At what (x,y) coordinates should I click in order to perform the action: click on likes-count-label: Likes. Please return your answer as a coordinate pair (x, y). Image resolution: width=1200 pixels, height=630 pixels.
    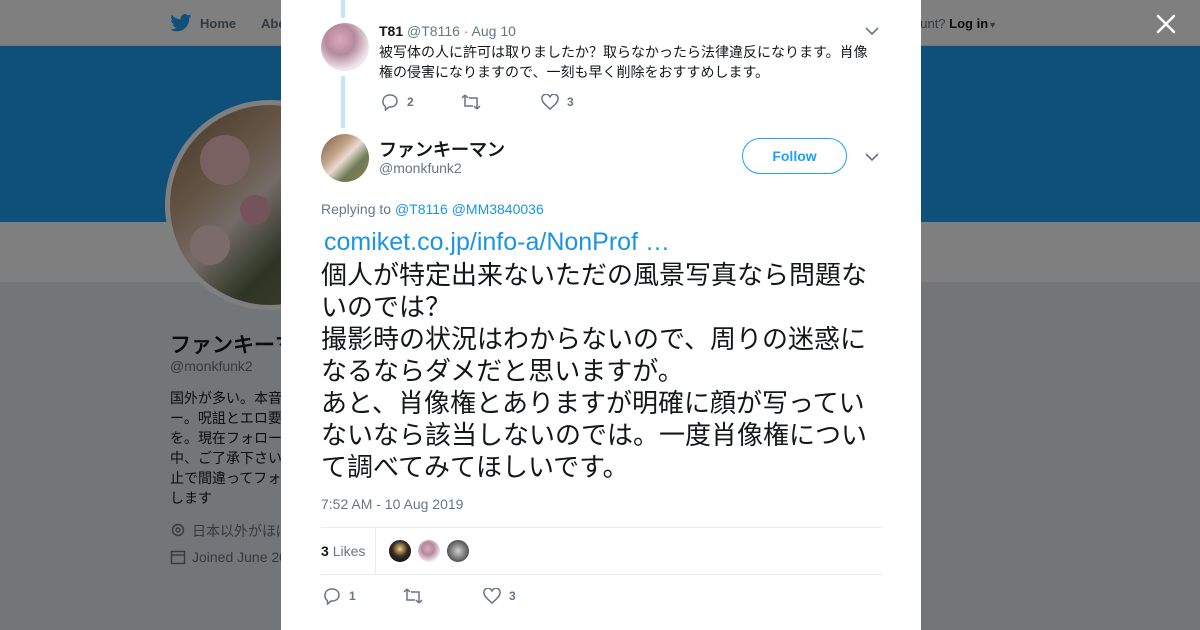
    Looking at the image, I should click on (349, 551).